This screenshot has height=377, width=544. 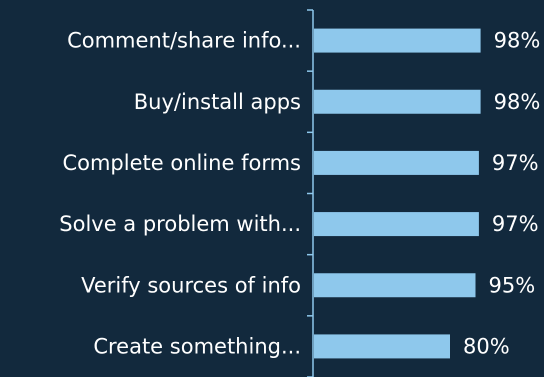 I want to click on value-label: 80%, so click(x=486, y=346).